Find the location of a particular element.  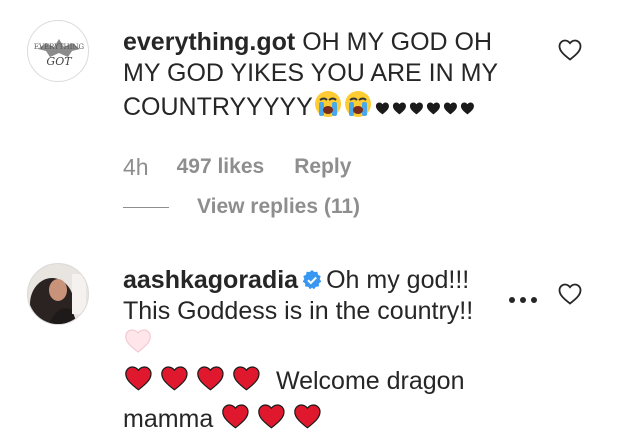

verified-badge-icon is located at coordinates (312, 278).